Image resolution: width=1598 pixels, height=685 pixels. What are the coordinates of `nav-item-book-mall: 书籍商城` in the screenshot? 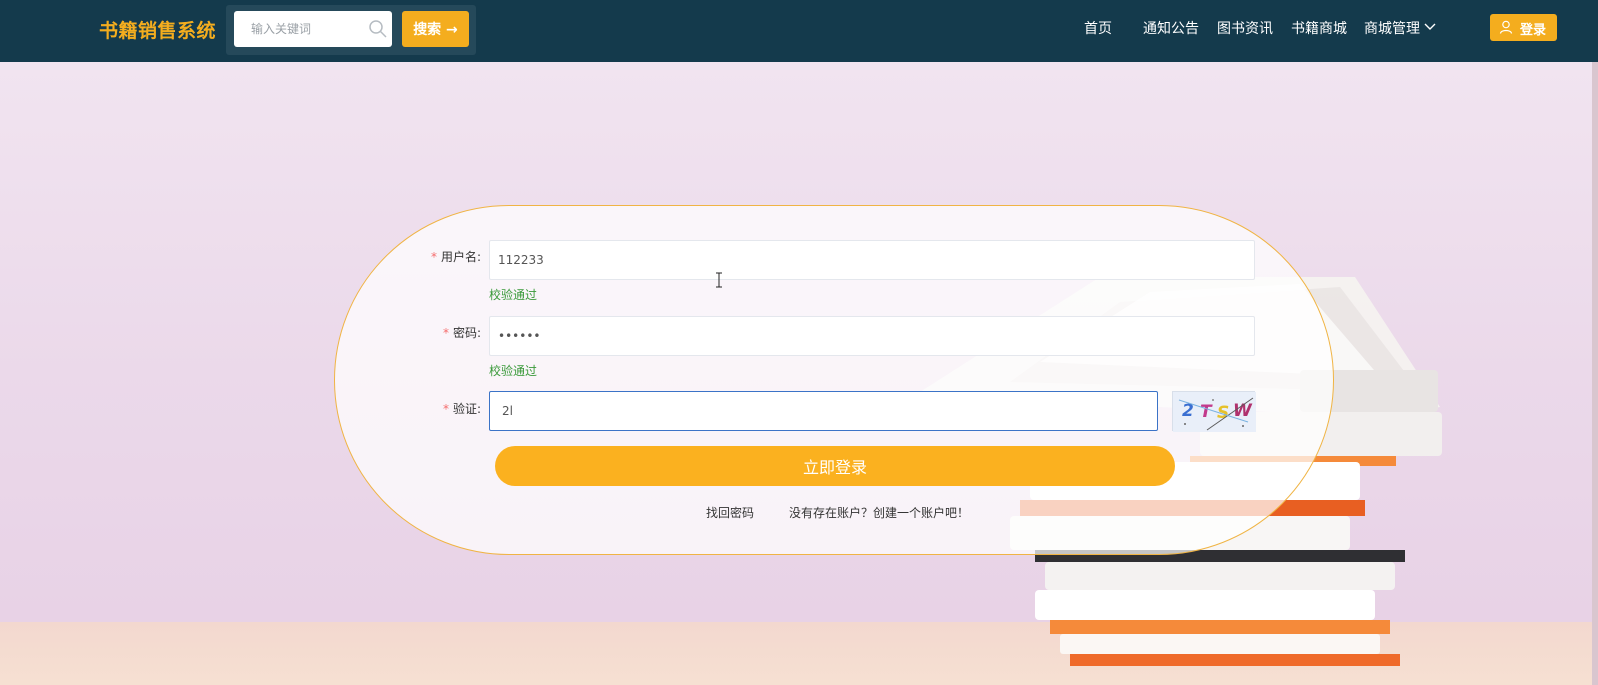 It's located at (1319, 28).